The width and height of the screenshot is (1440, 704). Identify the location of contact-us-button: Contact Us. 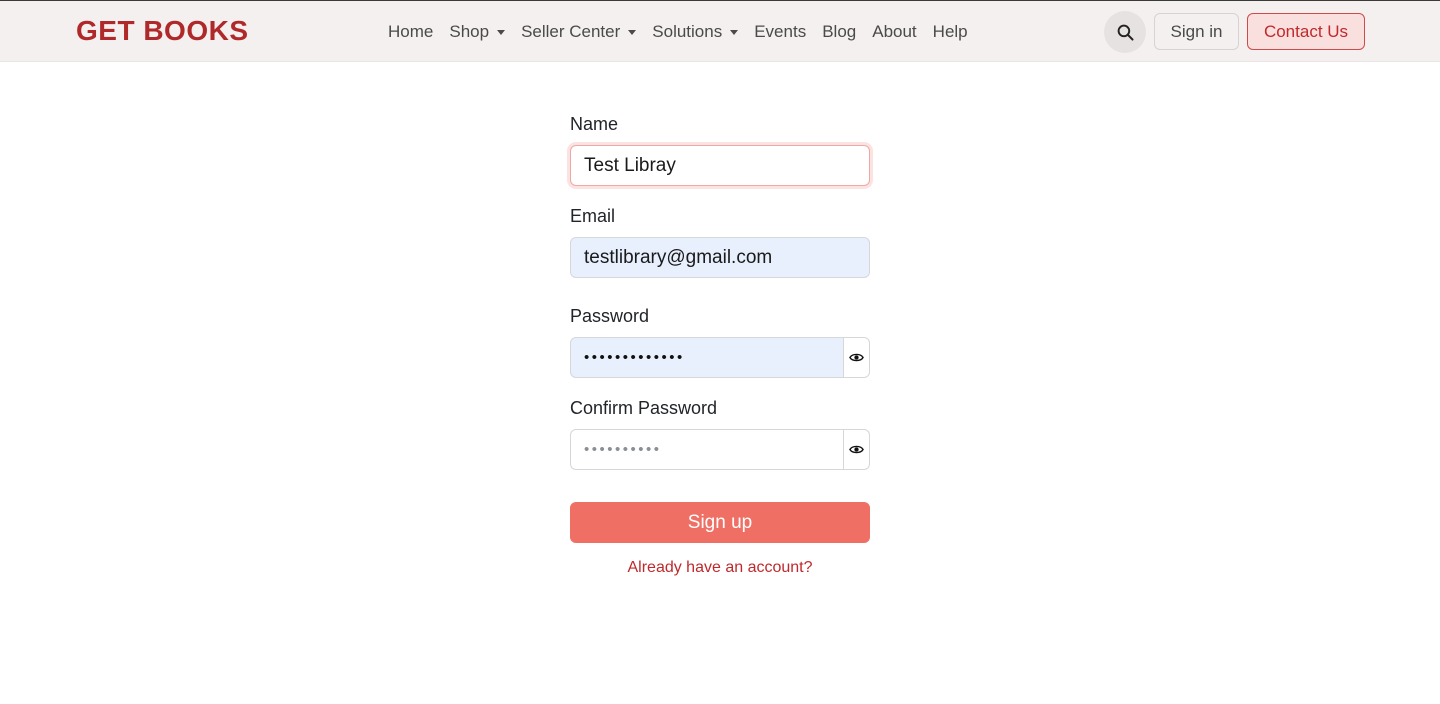
(1306, 31).